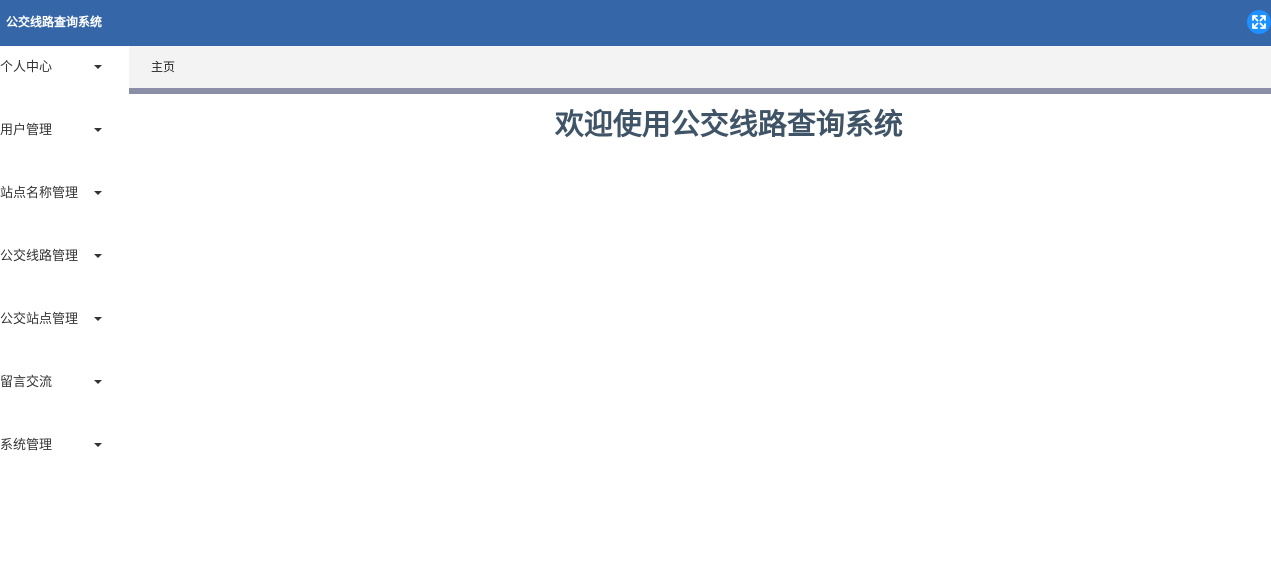  I want to click on fullscreen-button, so click(1259, 22).